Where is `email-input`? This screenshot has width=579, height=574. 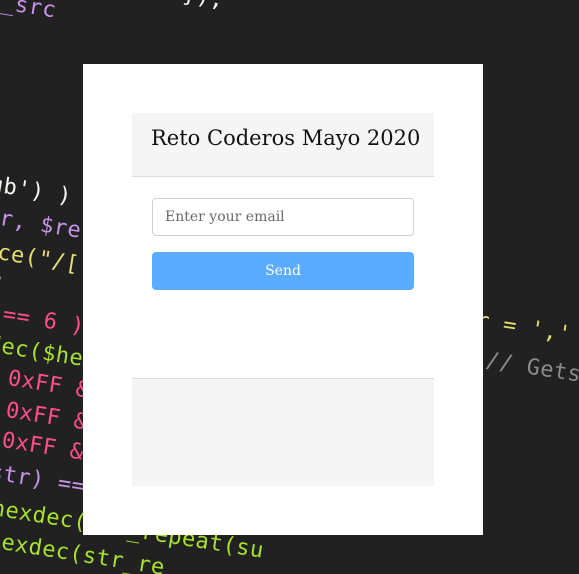
email-input is located at coordinates (283, 217).